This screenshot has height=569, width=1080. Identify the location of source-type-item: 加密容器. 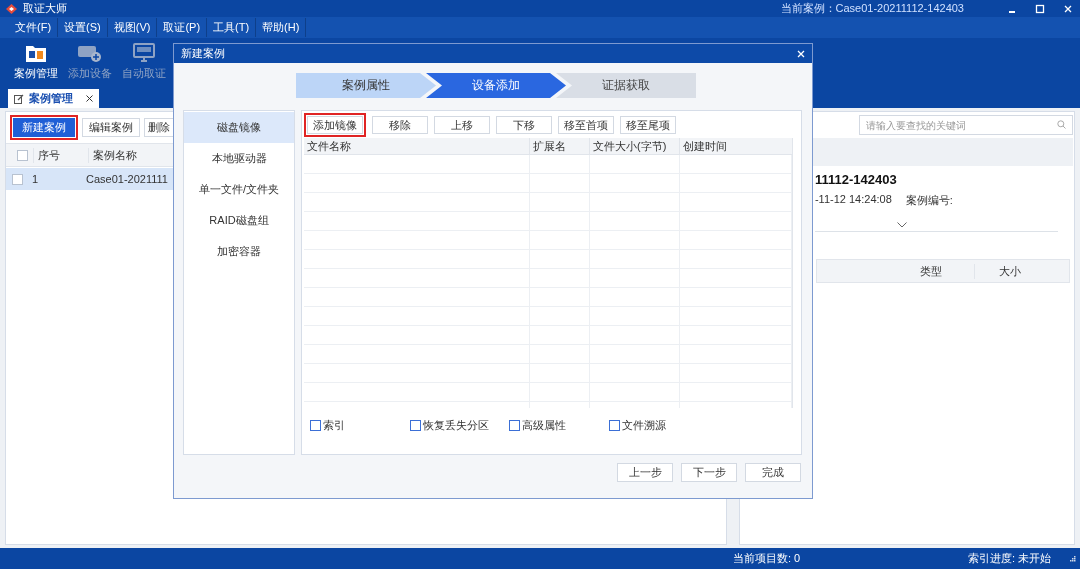
(239, 251).